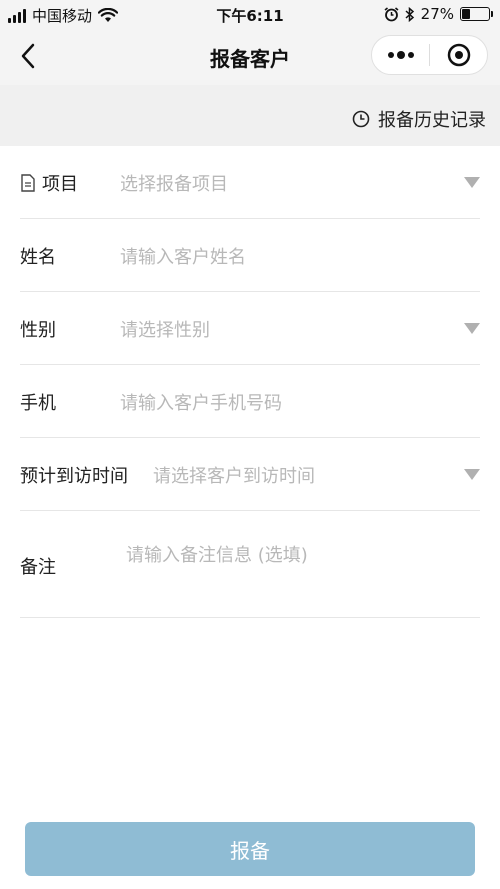 Image resolution: width=500 pixels, height=889 pixels. Describe the element at coordinates (60, 184) in the screenshot. I see `project-label: 项目` at that location.